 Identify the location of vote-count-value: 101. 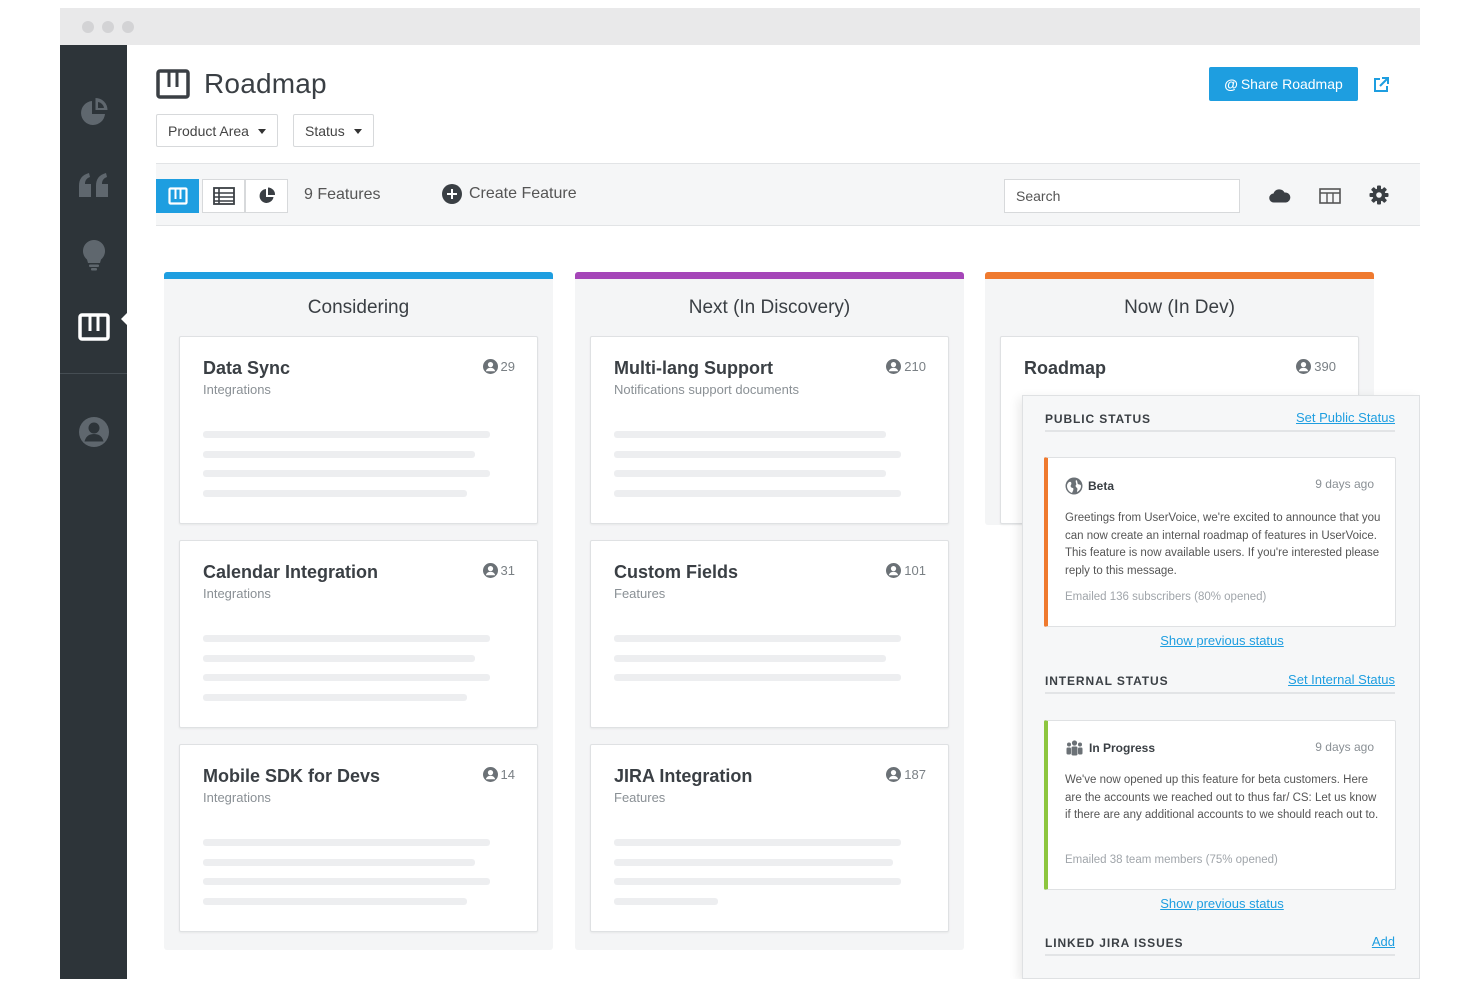
(915, 570).